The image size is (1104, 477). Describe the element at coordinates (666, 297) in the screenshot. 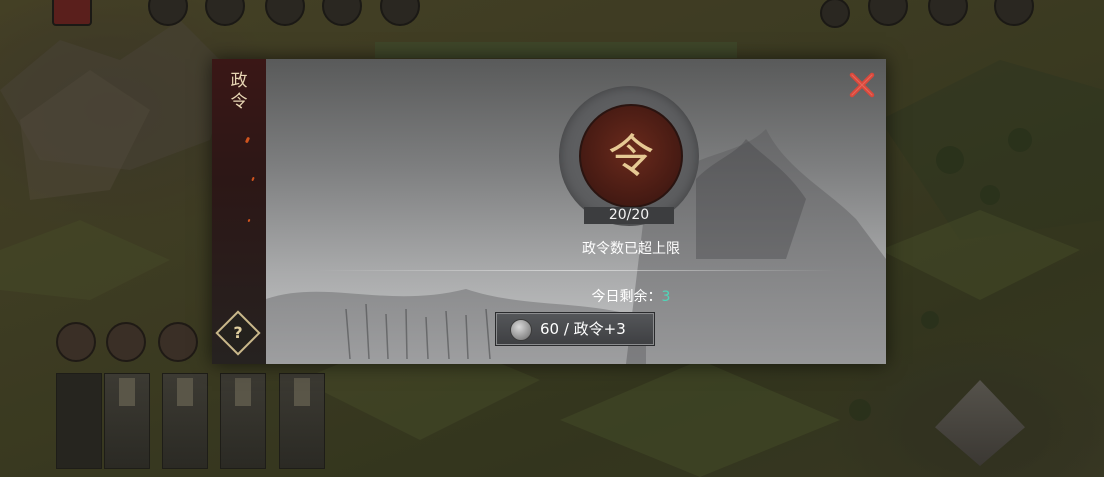

I see `remaining-value: 3` at that location.